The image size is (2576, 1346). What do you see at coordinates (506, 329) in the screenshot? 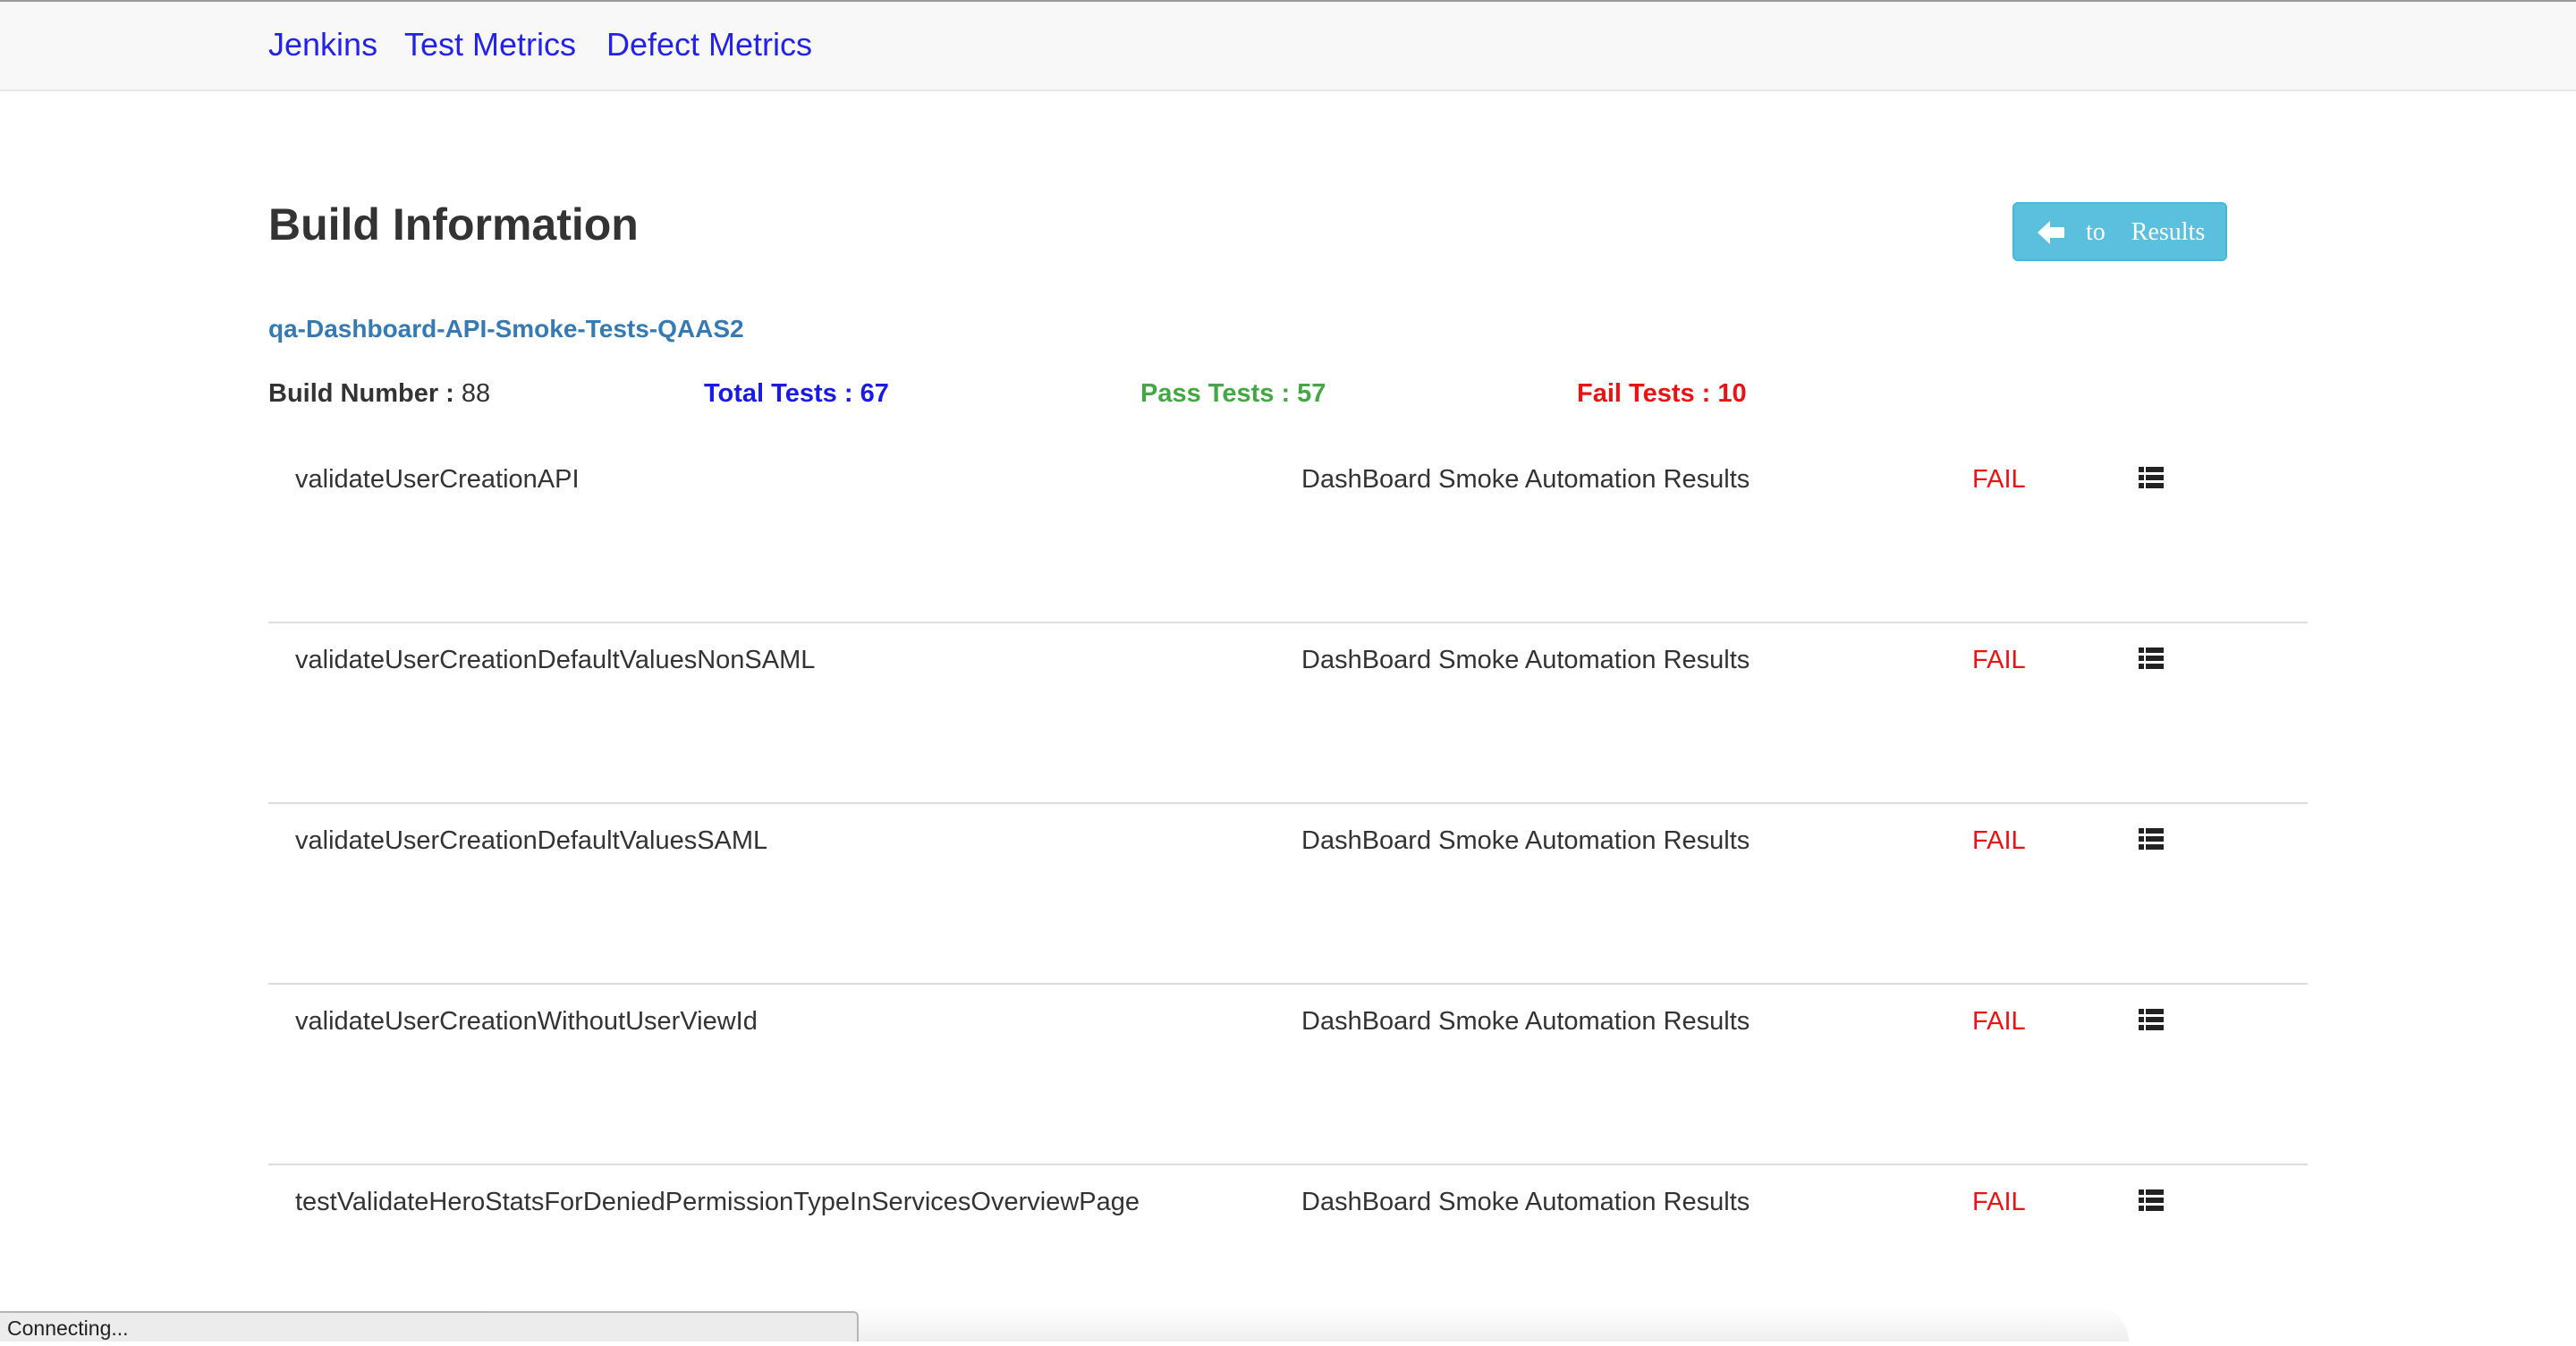
I see `job-name-link: qa-Dashboard-API-Smoke-Tests-QAAS2` at bounding box center [506, 329].